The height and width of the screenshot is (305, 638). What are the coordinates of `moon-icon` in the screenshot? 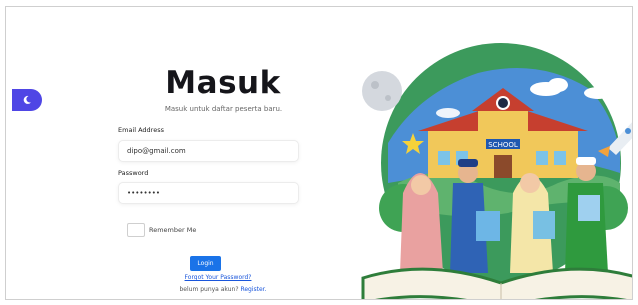 It's located at (27, 99).